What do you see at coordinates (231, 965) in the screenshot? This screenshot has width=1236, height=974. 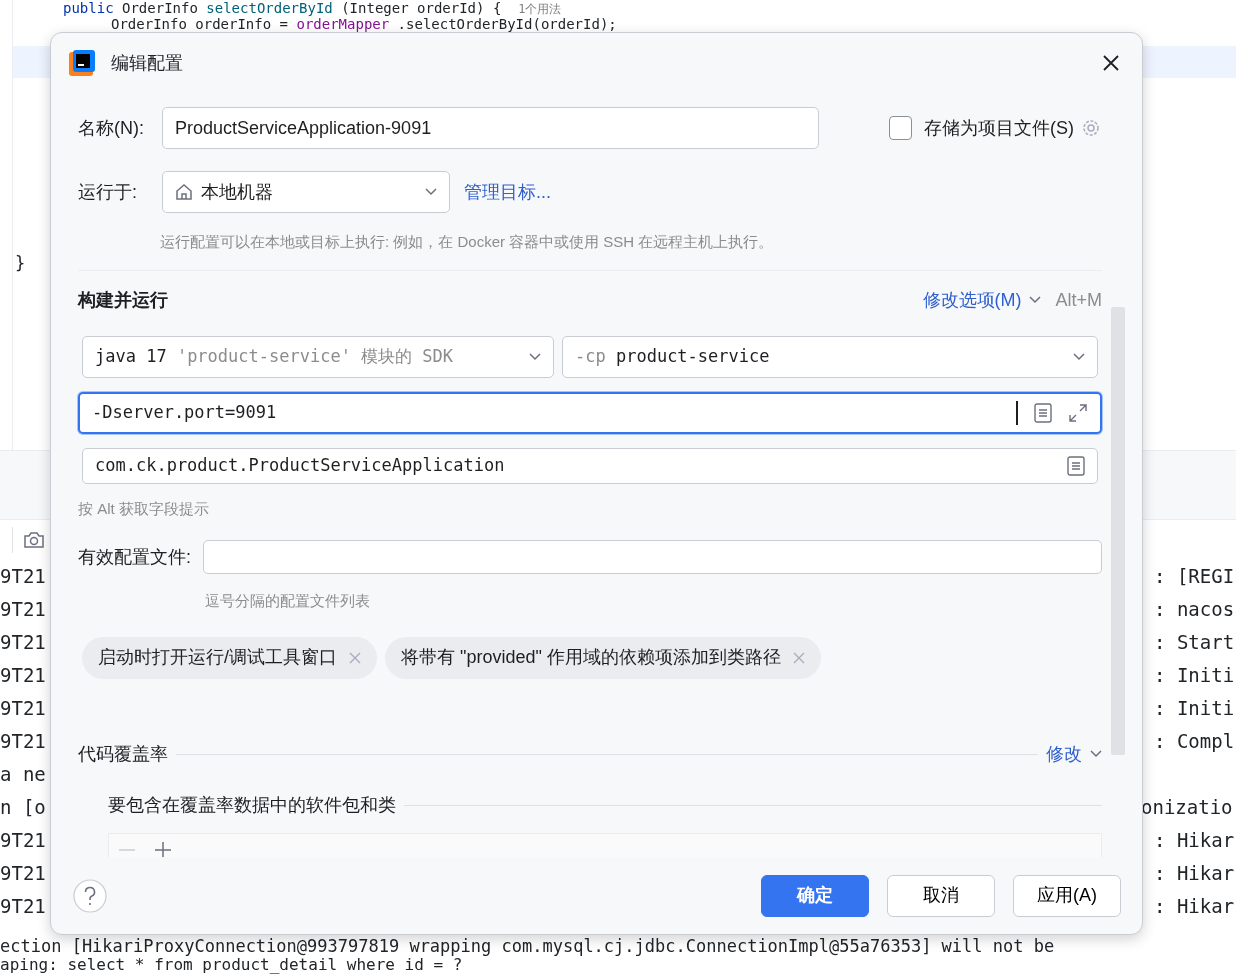 I see `console-text: aping: select * from product_detail where id = ?` at bounding box center [231, 965].